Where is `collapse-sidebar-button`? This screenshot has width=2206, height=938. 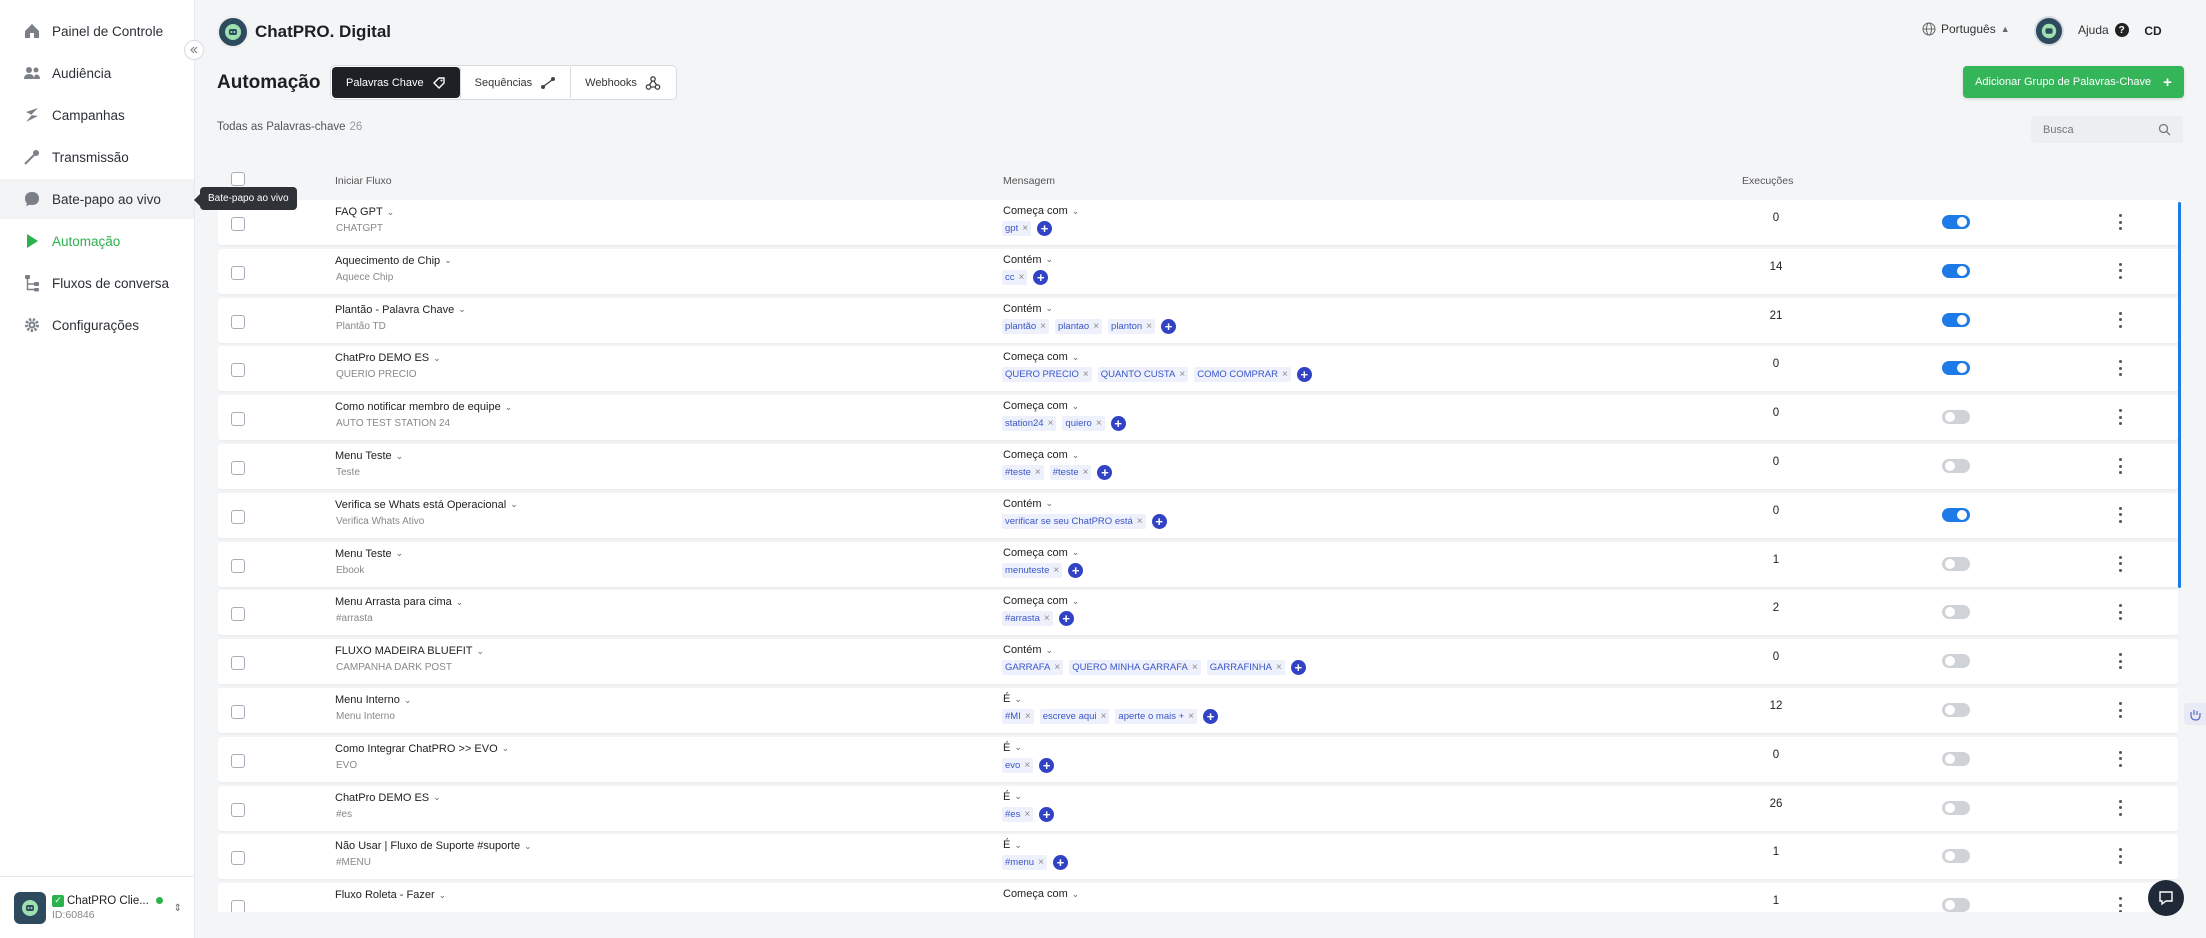 collapse-sidebar-button is located at coordinates (194, 50).